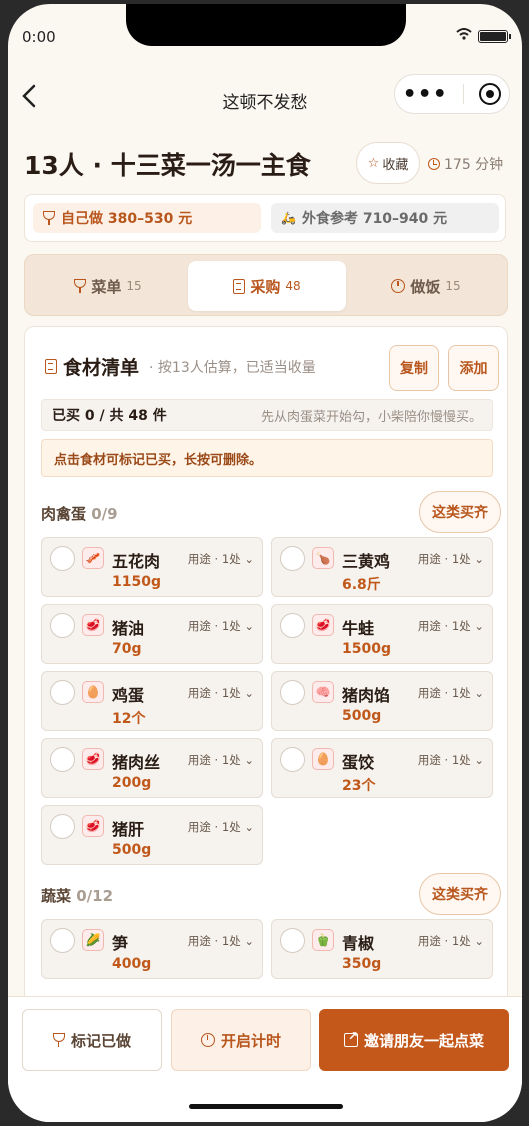  Describe the element at coordinates (395, 165) in the screenshot. I see `favorite-label: 收藏` at that location.